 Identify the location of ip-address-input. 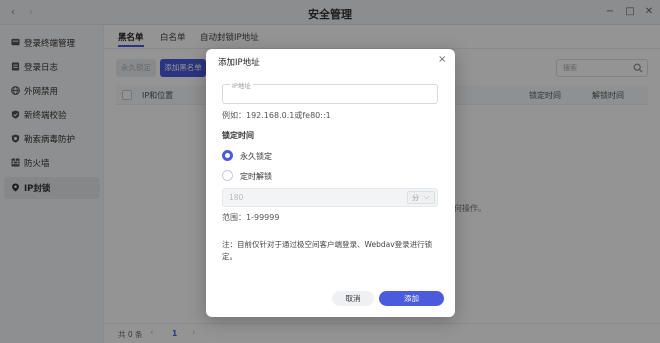
(330, 94).